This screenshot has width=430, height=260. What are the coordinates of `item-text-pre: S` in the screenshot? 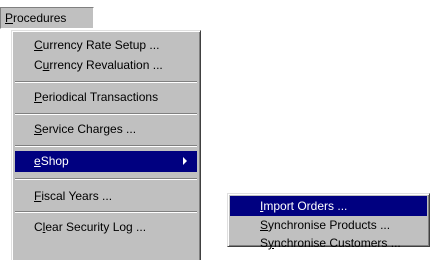 It's located at (264, 243).